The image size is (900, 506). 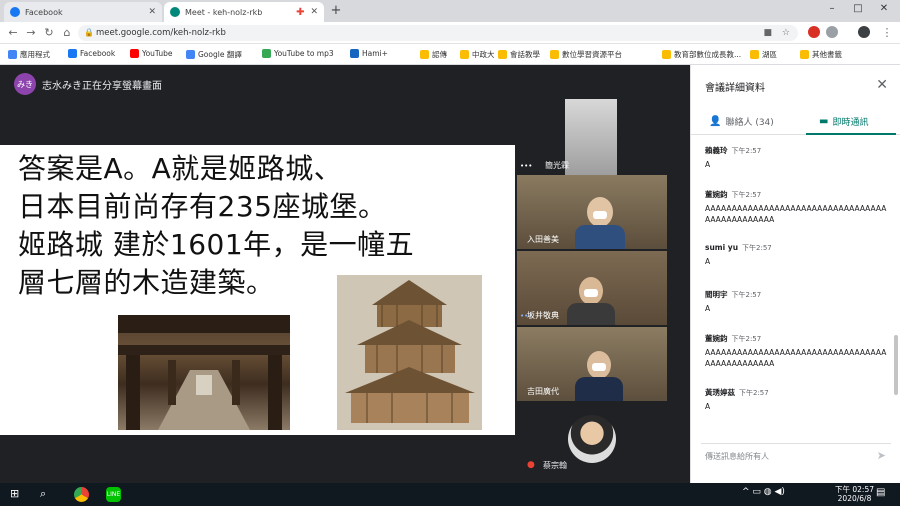 What do you see at coordinates (797, 248) in the screenshot?
I see `sender: sumi yu 下午2:57` at bounding box center [797, 248].